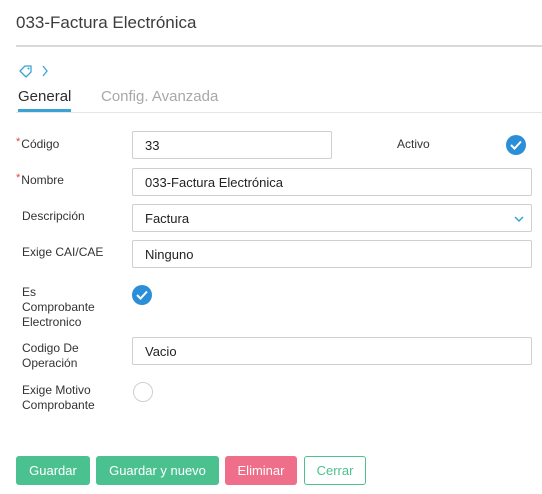  I want to click on codigo-operacion-label: Codigo De Operación, so click(50, 356).